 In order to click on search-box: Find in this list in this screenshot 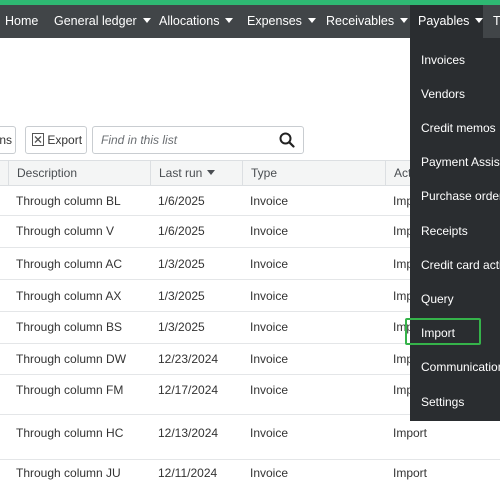, I will do `click(198, 140)`.